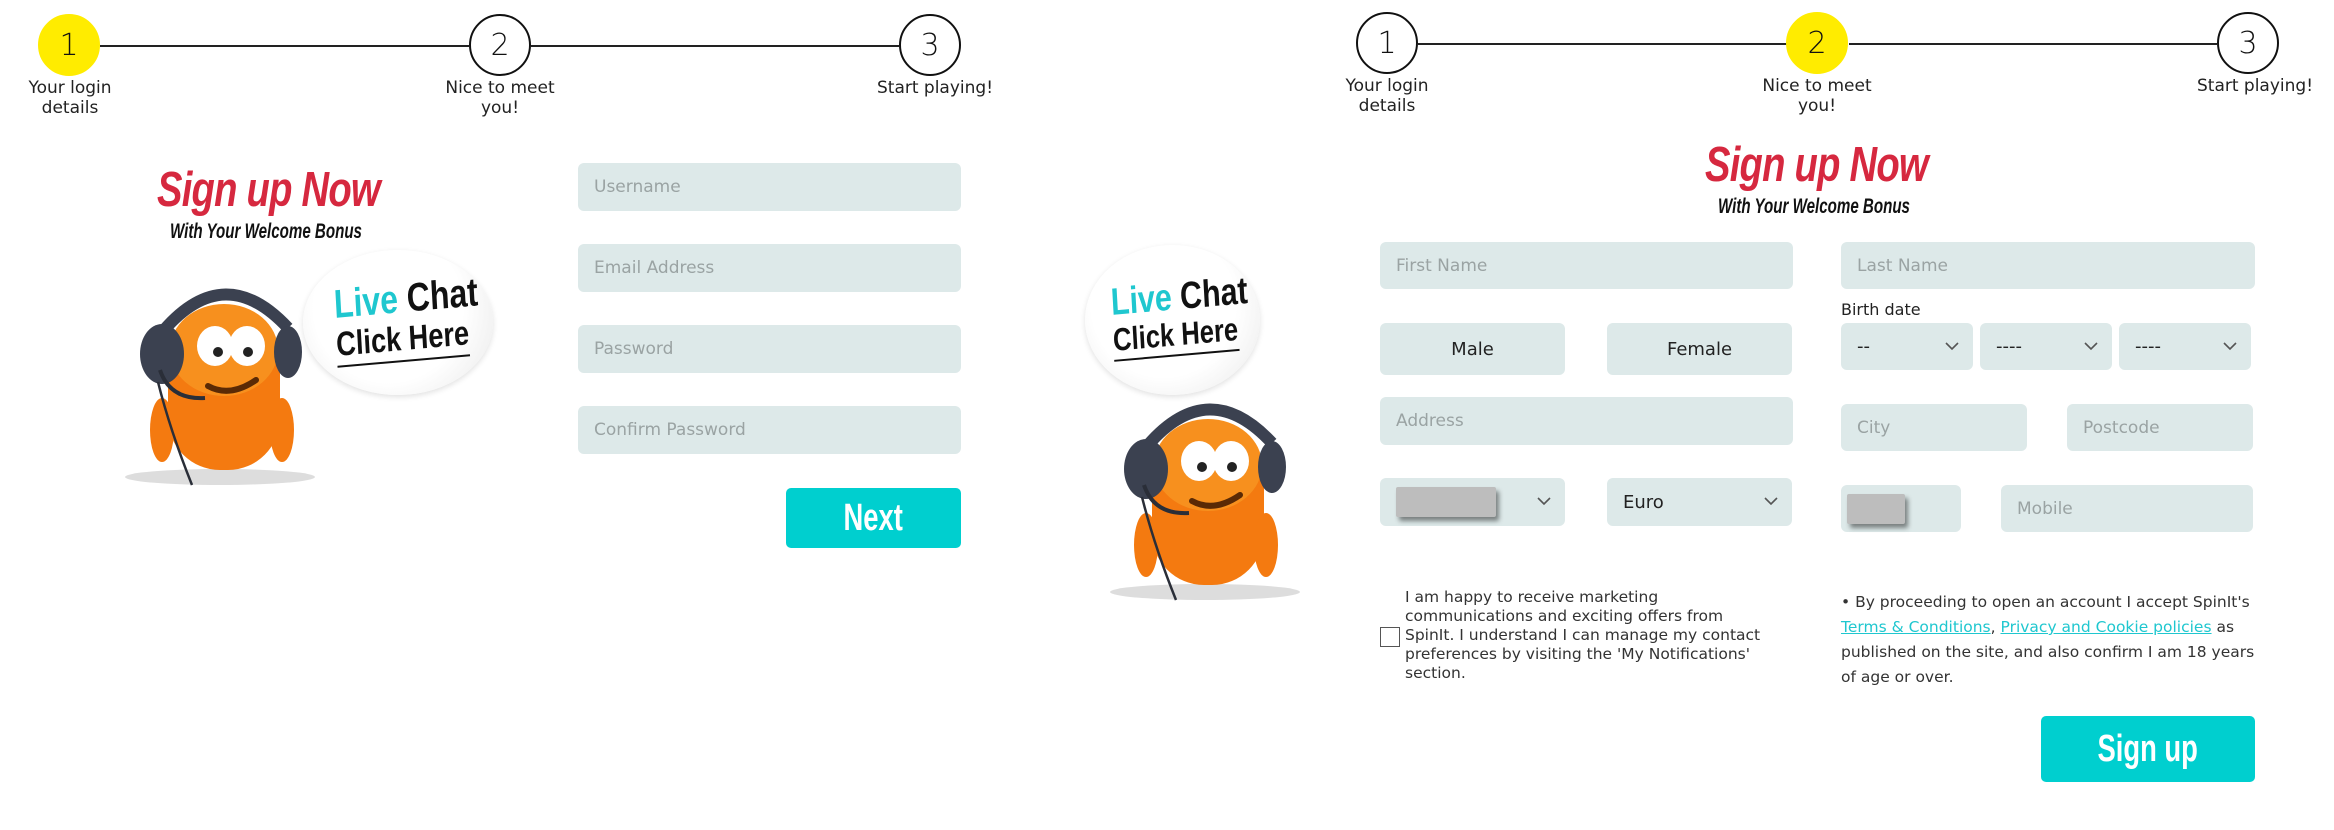  I want to click on country-value-redacted, so click(1446, 502).